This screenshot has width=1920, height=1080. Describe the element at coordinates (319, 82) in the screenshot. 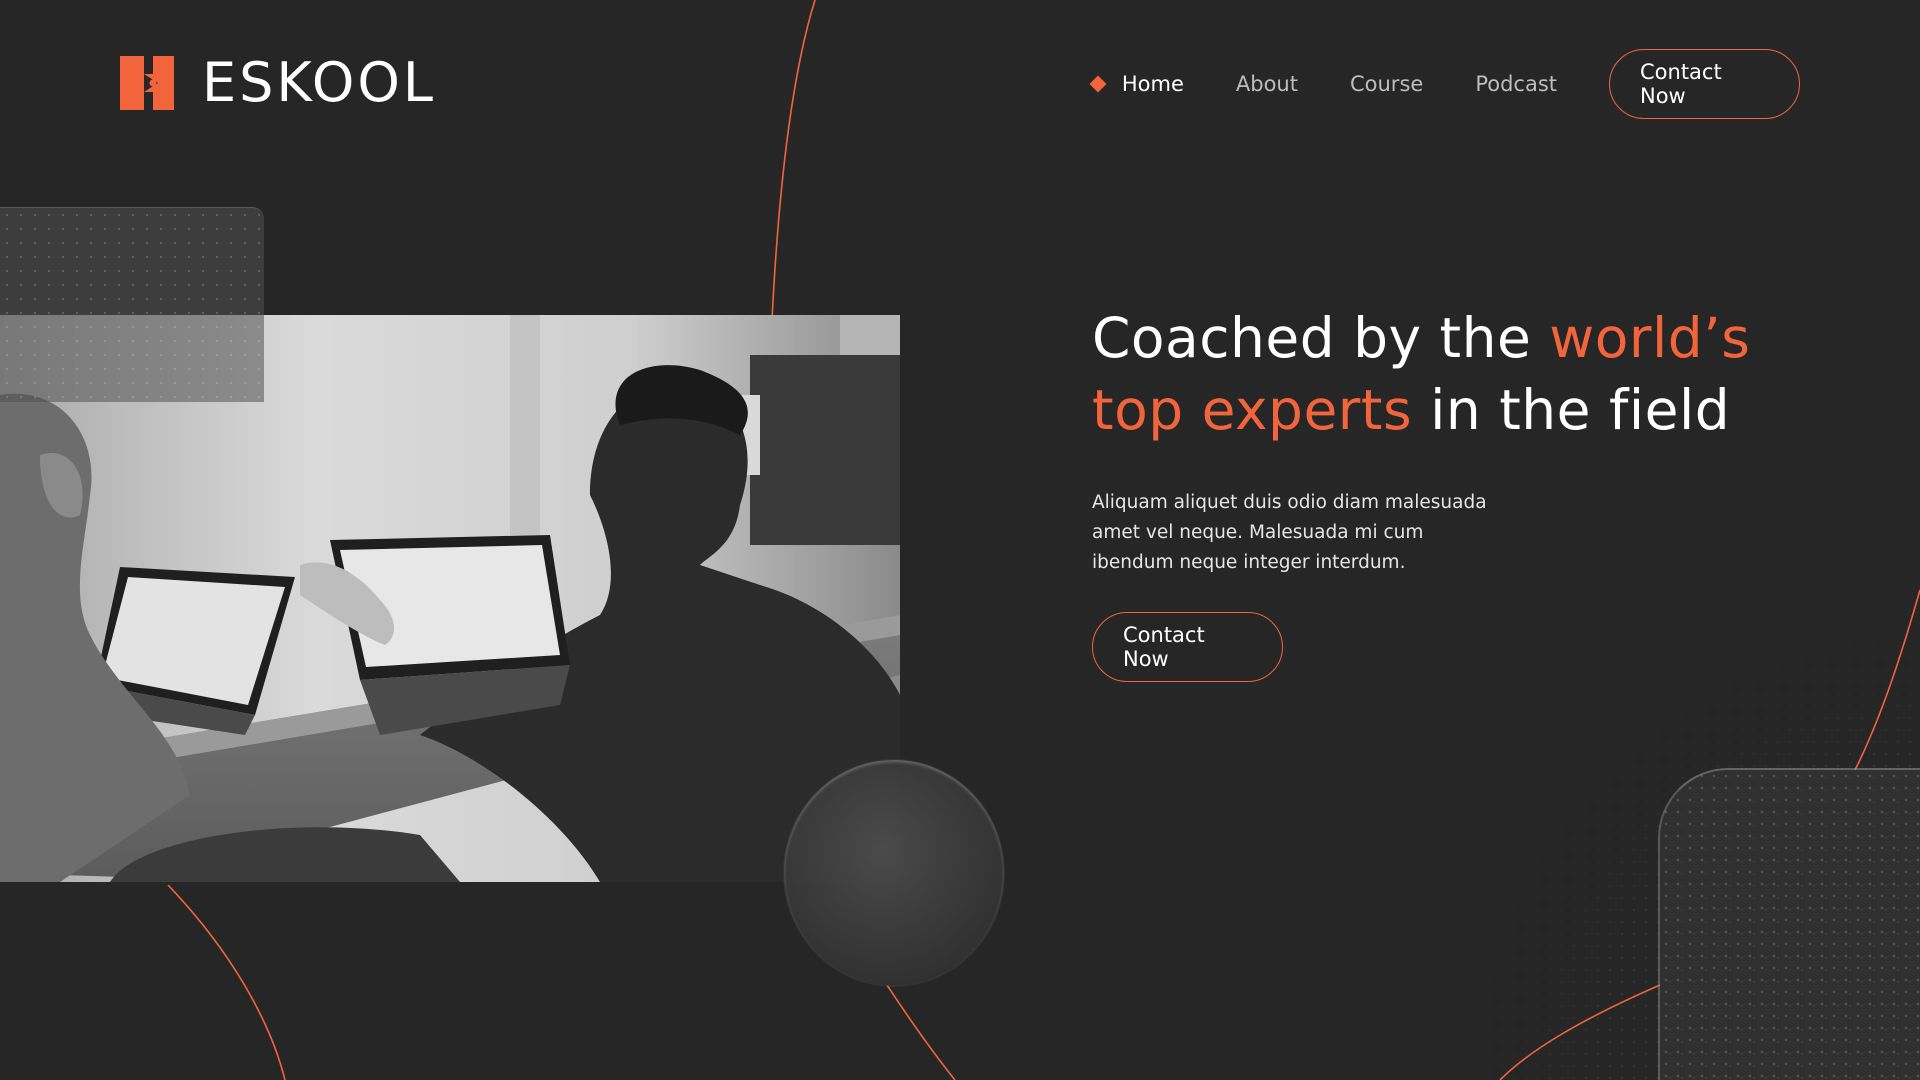

I see `brand-name: ESKOOL` at that location.